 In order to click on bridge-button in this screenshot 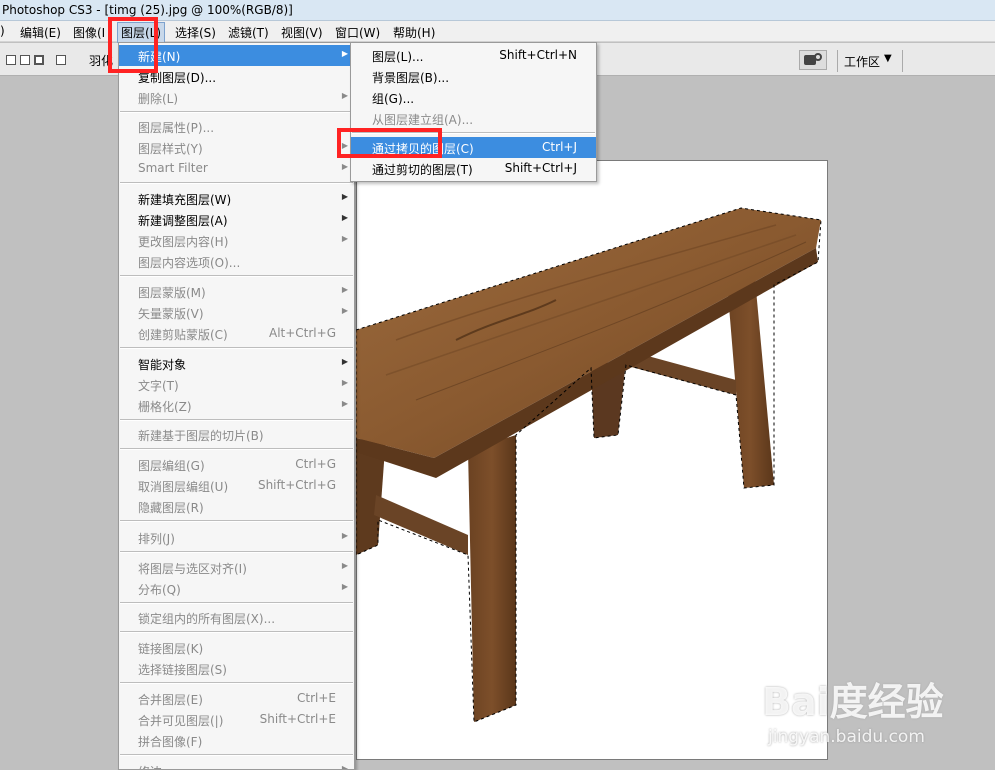, I will do `click(813, 60)`.